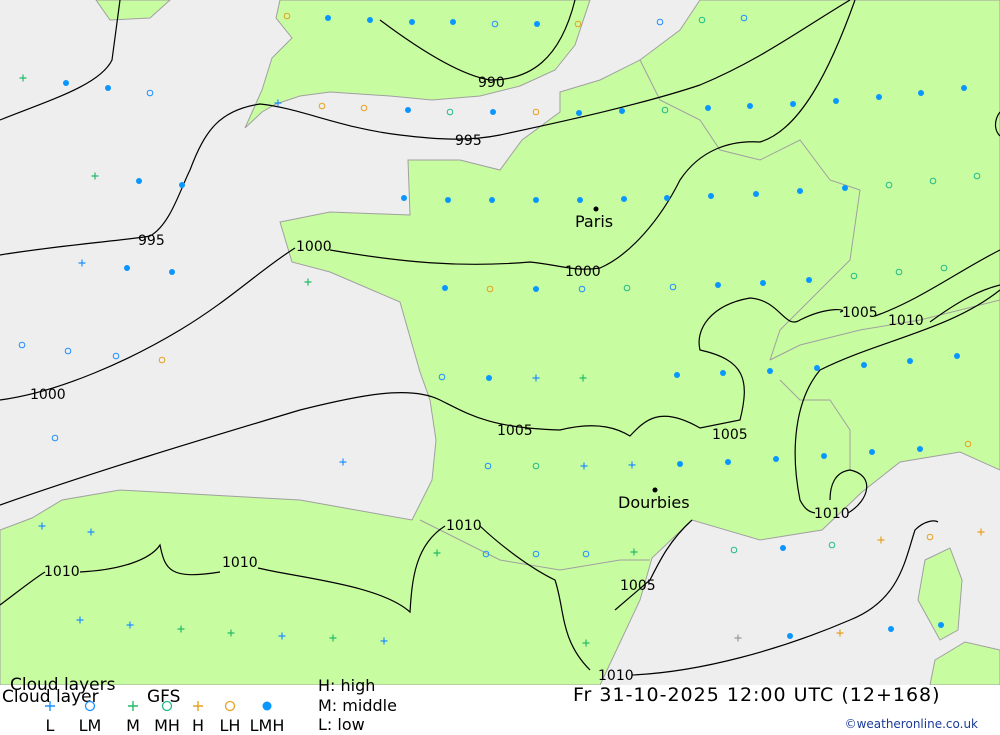 The image size is (1000, 735). I want to click on copyright-link: ©weatheronline.co.uk, so click(911, 724).